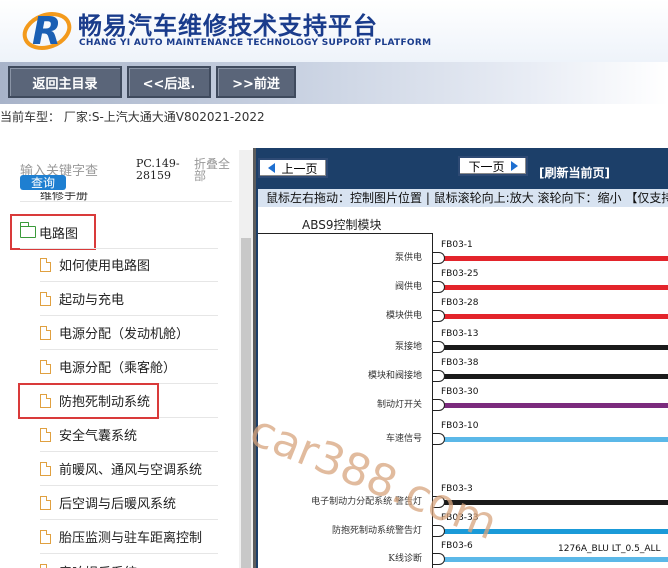 This screenshot has height=568, width=668. I want to click on tree-item-label: 防抱死制动系统, so click(105, 402).